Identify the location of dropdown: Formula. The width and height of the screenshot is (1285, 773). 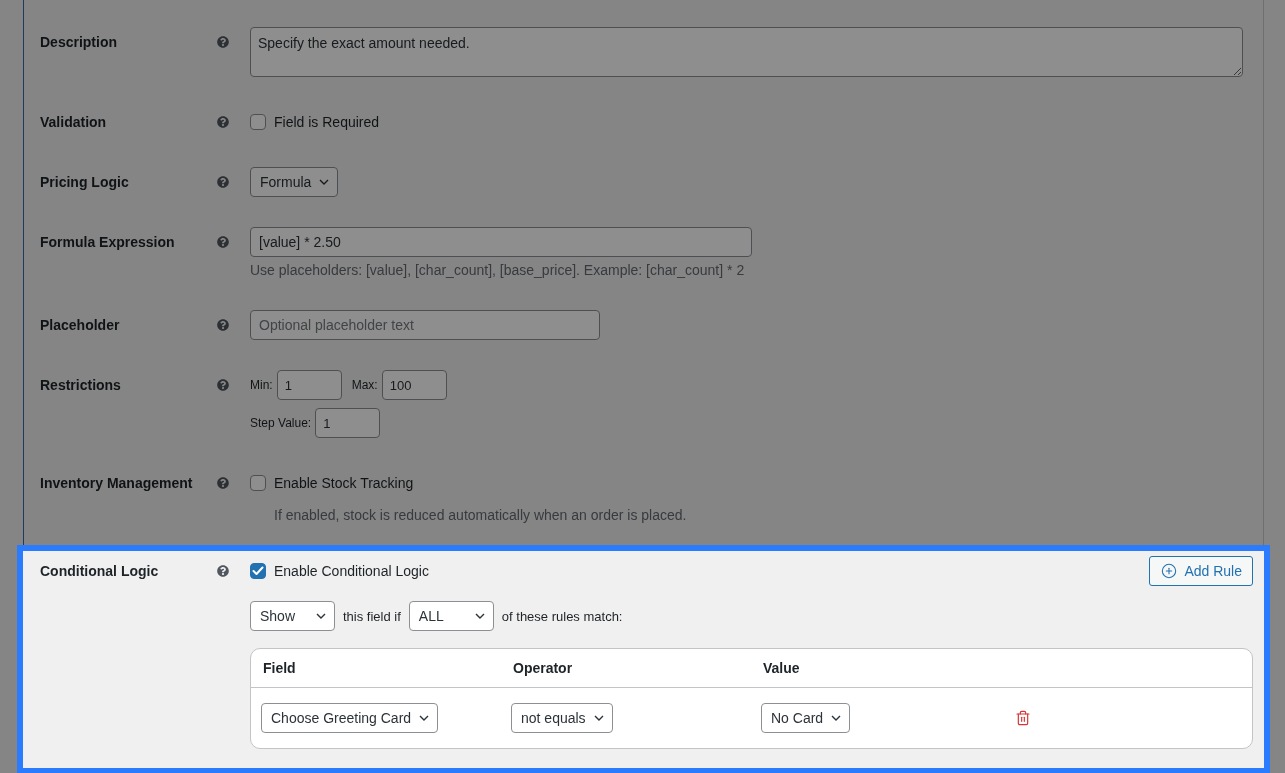
(294, 182).